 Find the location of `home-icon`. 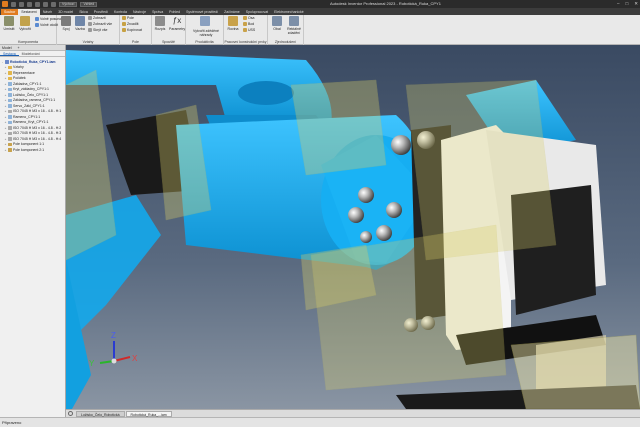

home-icon is located at coordinates (53, 4).